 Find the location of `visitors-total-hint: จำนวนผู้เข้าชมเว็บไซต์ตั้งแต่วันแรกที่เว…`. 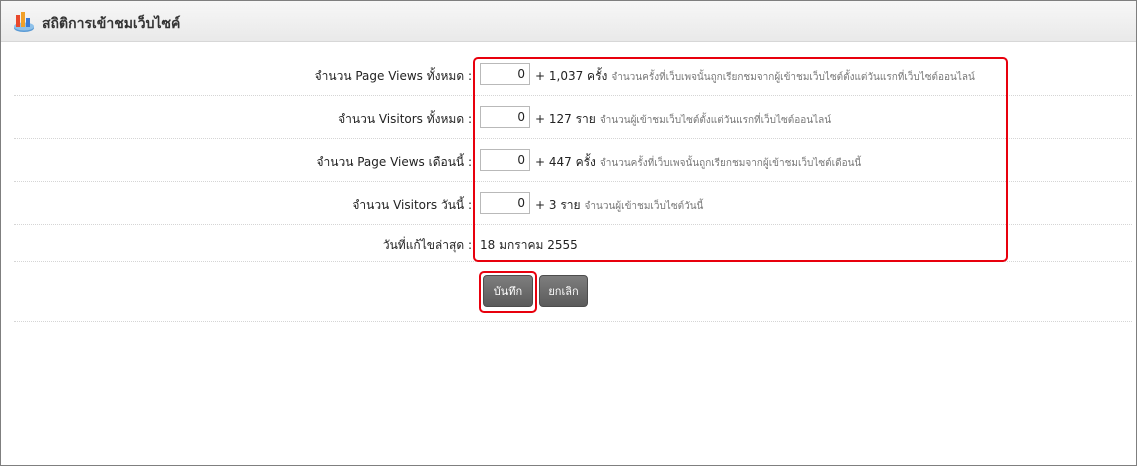

visitors-total-hint: จำนวนผู้เข้าชมเว็บไซต์ตั้งแต่วันแรกที่เว… is located at coordinates (715, 120).